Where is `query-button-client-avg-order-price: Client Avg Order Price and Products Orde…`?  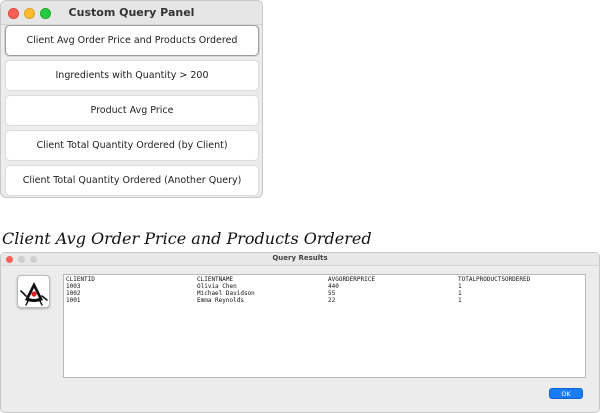 query-button-client-avg-order-price: Client Avg Order Price and Products Orde… is located at coordinates (132, 40).